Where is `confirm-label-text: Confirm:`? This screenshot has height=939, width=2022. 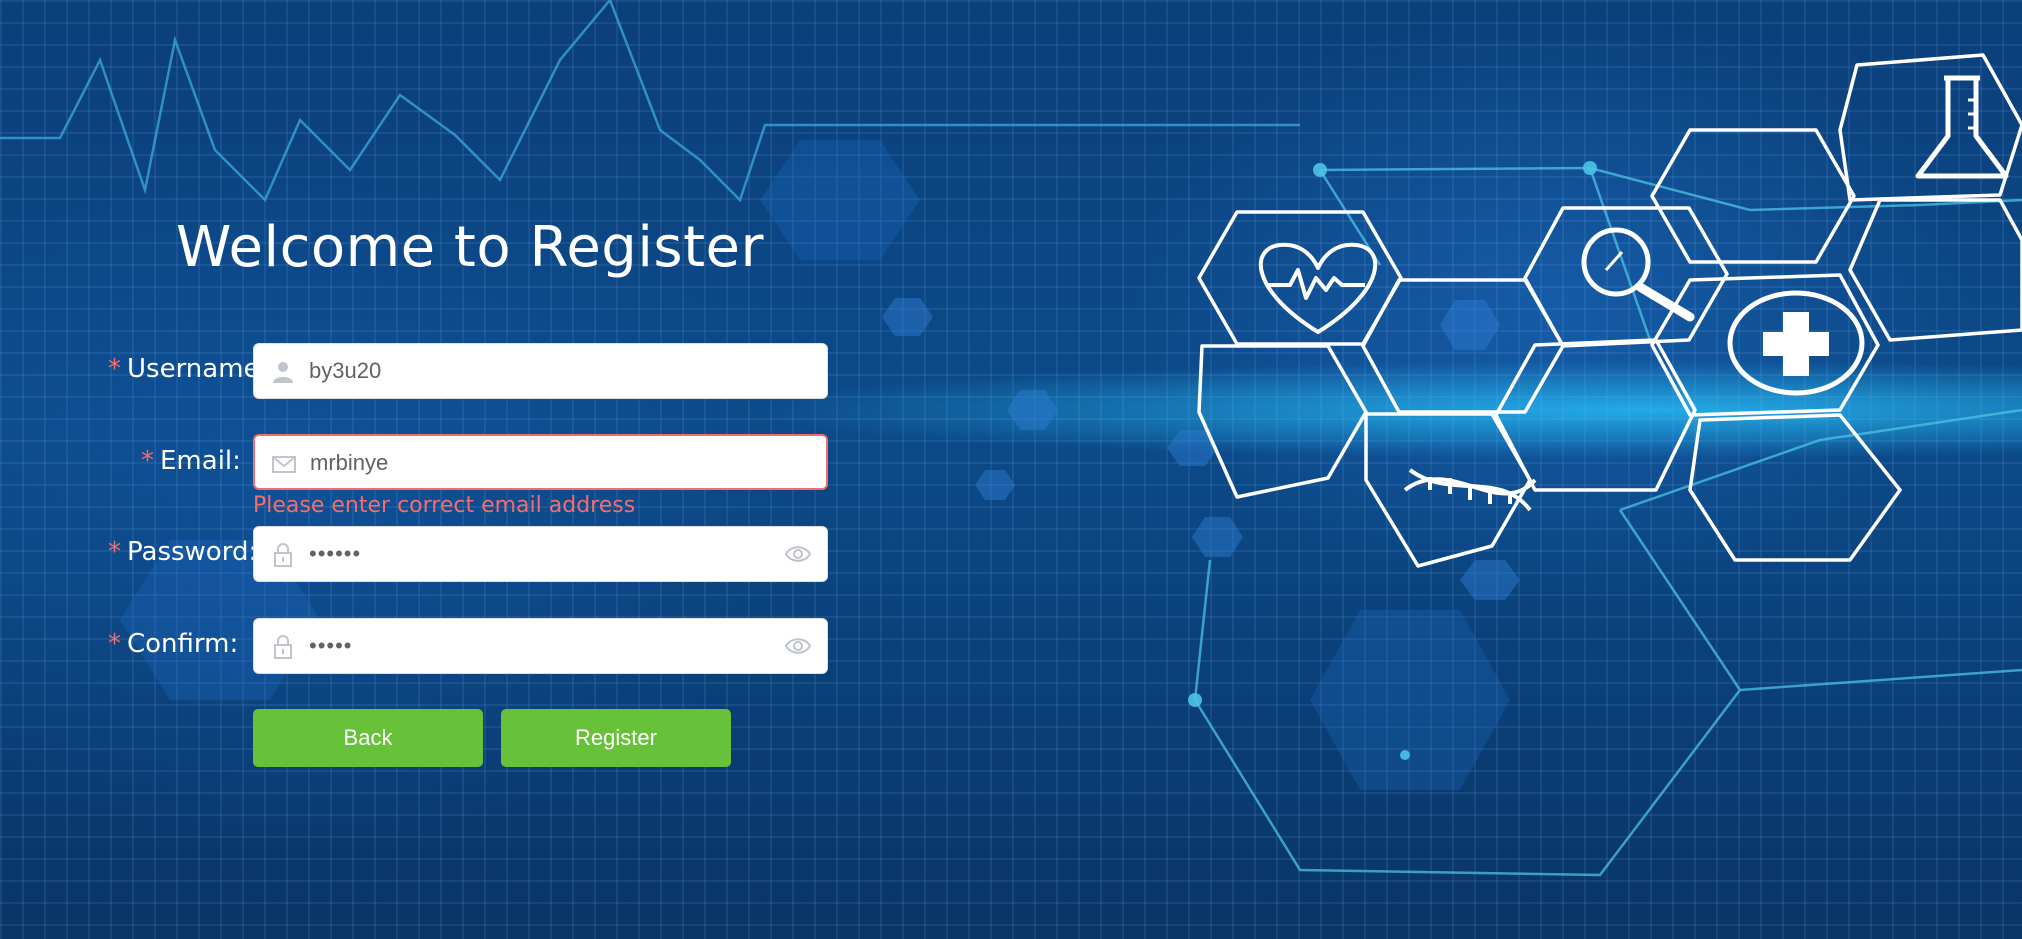 confirm-label-text: Confirm: is located at coordinates (183, 644).